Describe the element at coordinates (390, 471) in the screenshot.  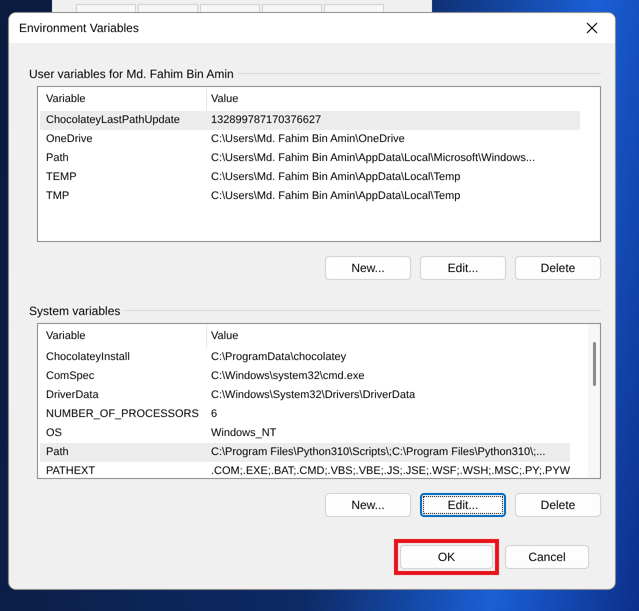
I see `variable-value: .COM;.EXE;.BAT;.CMD;.VBS;.VBE;.JS;.JSE;.WSF;.WSH;.MSC;.PY;.PYW` at that location.